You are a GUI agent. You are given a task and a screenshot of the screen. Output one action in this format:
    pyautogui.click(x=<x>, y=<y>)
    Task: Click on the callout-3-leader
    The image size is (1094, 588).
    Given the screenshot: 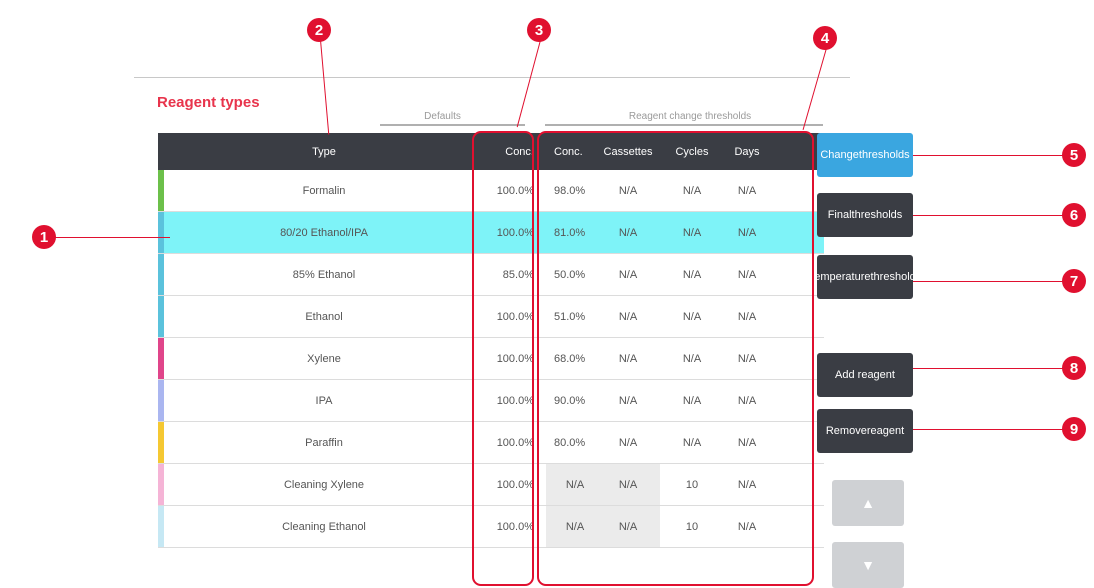 What is the action you would take?
    pyautogui.click(x=528, y=84)
    